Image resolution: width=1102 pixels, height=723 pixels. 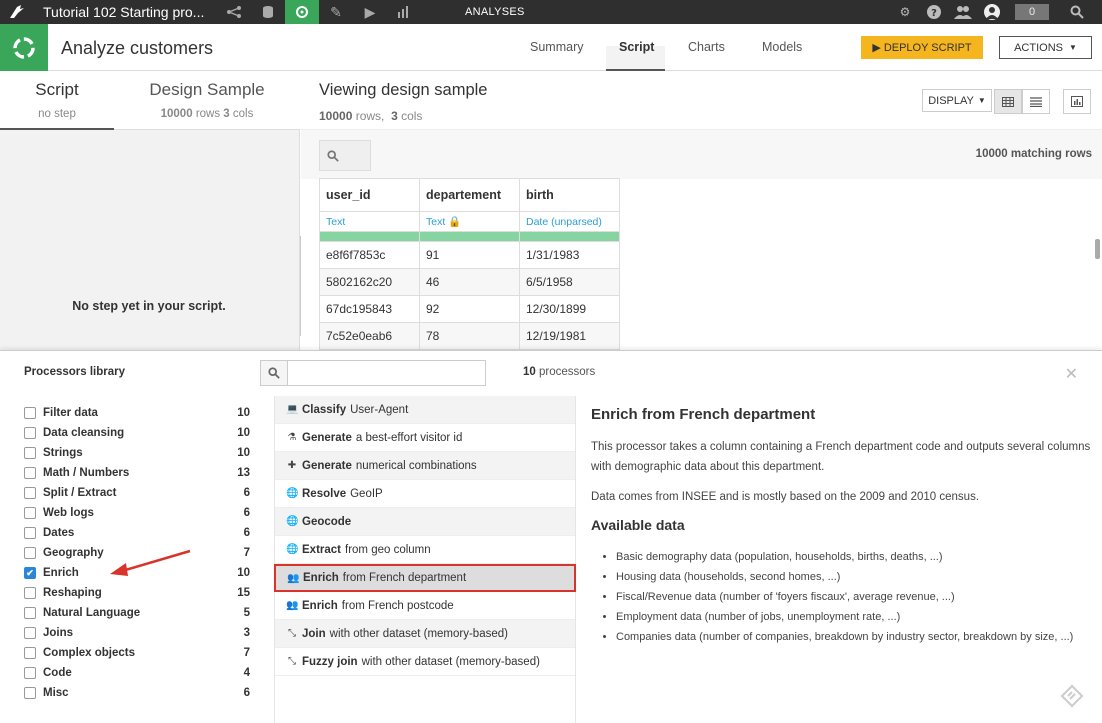 What do you see at coordinates (905, 12) in the screenshot?
I see `gear-icon: ⚙` at bounding box center [905, 12].